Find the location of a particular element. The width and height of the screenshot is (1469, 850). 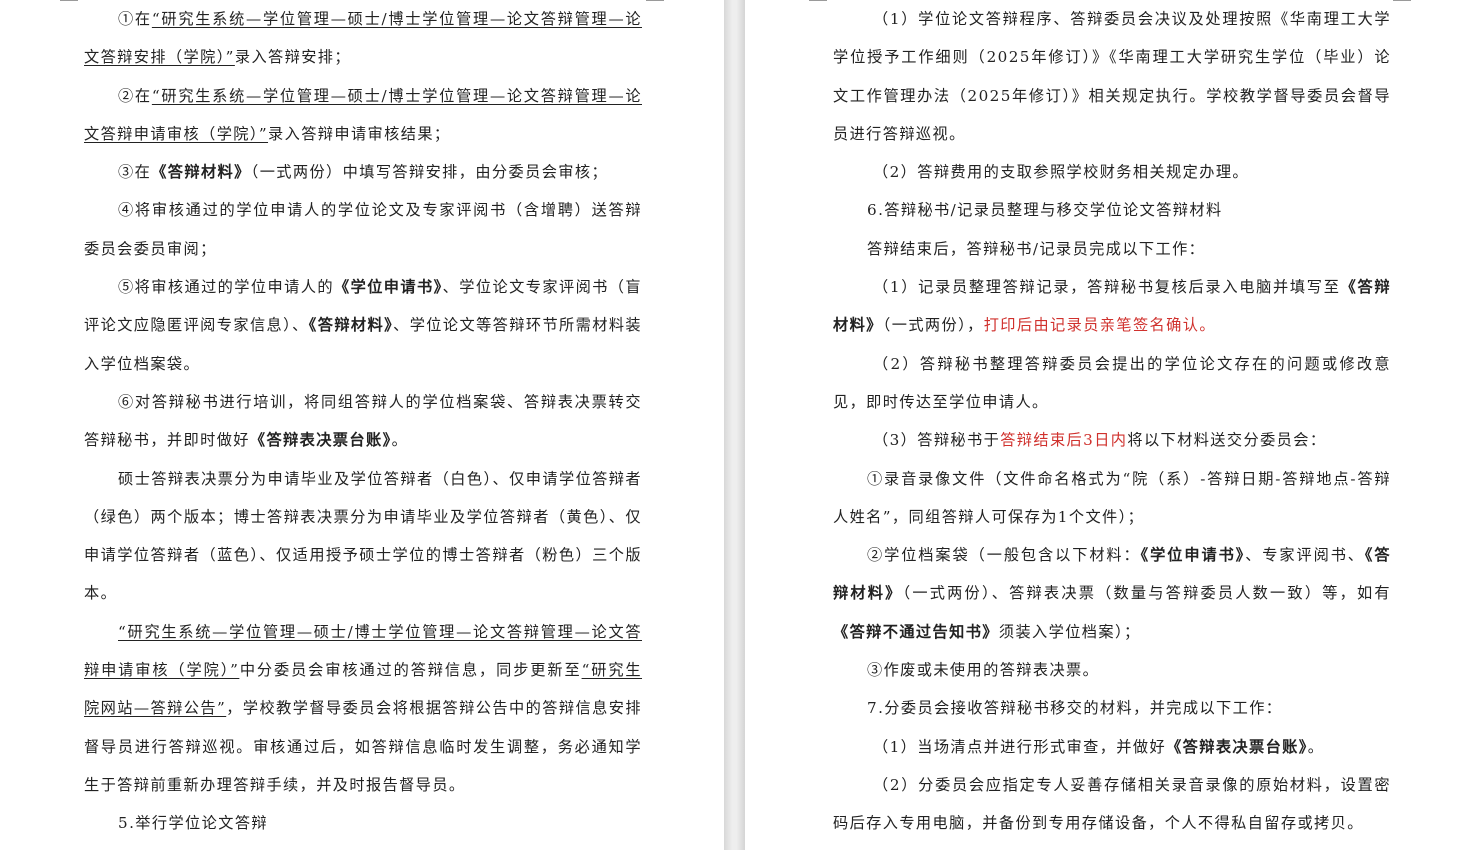

paragraph: ④将审核通过的学位申请人的学位论文及专家评阅书（含增聘）送答辩委员会委员审阅； is located at coordinates (363, 229).